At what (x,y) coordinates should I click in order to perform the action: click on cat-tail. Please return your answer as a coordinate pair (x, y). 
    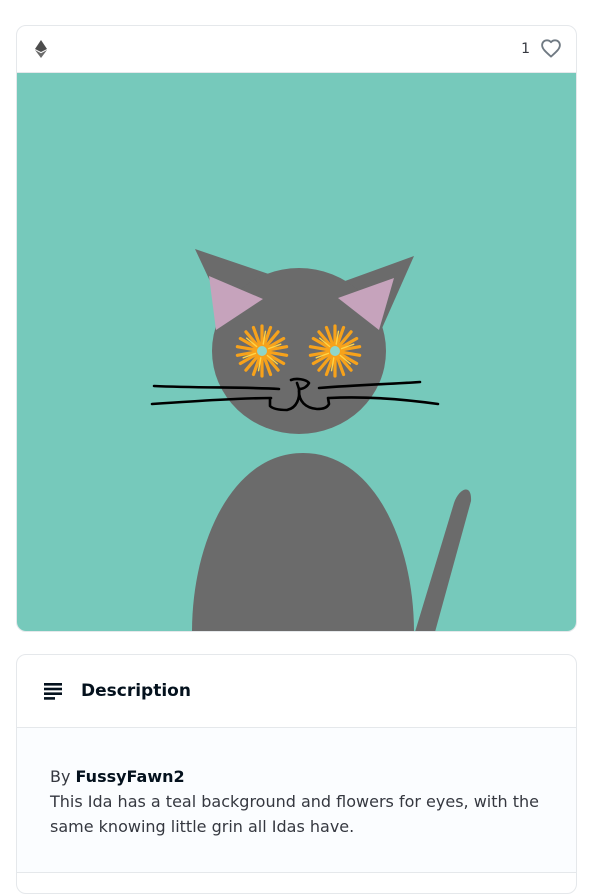
    Looking at the image, I should click on (443, 560).